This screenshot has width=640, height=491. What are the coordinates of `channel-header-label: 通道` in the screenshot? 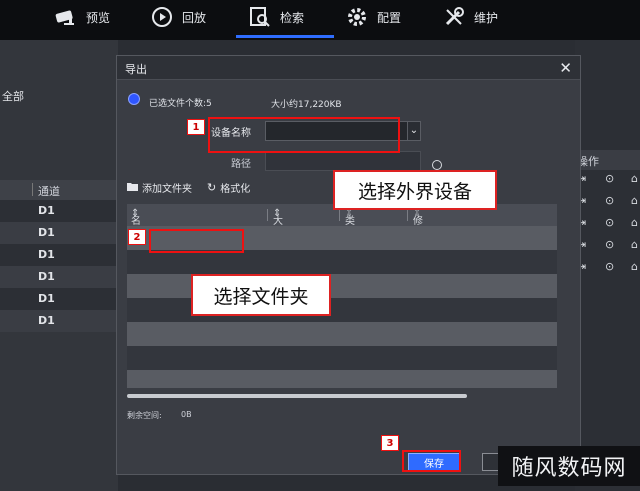 It's located at (49, 191).